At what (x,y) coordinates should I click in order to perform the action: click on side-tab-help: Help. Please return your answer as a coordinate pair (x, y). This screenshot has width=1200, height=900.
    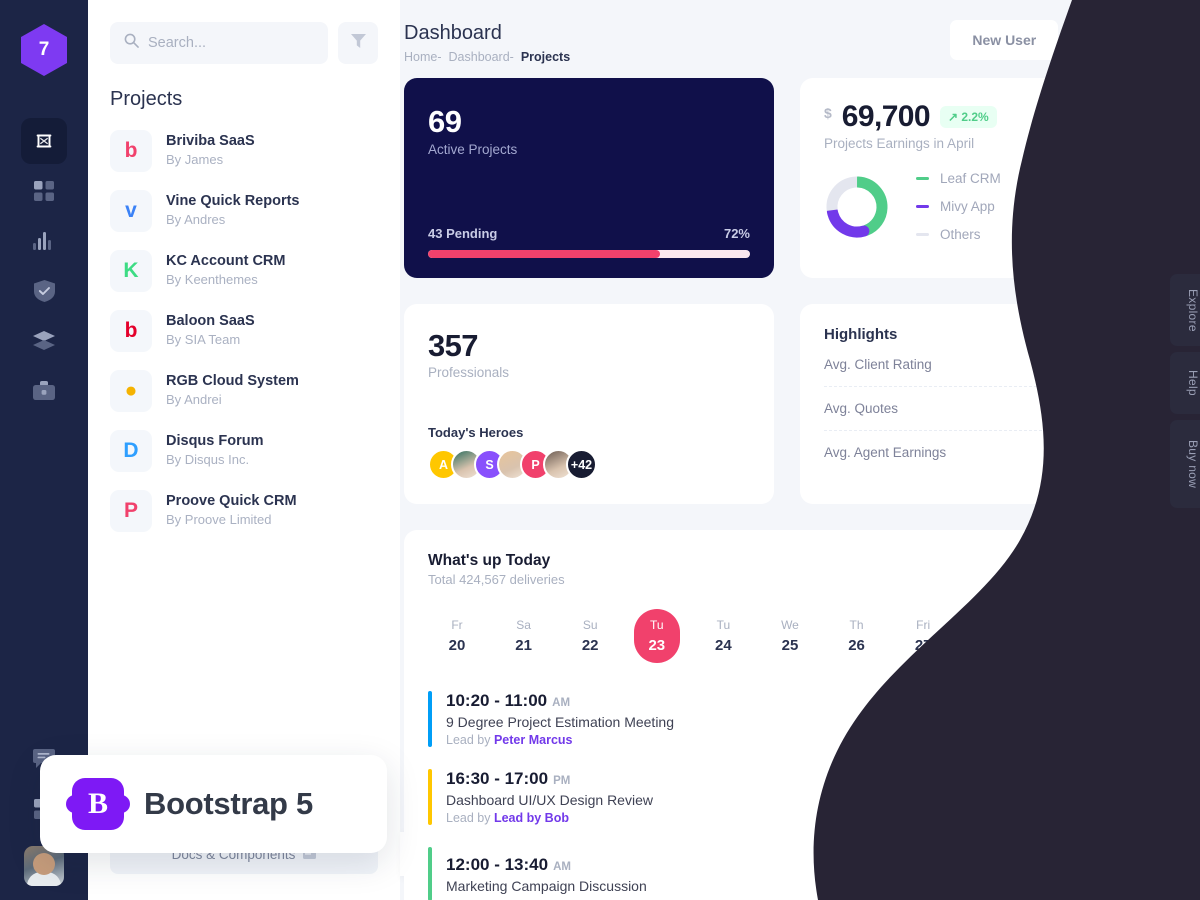
    Looking at the image, I should click on (1185, 383).